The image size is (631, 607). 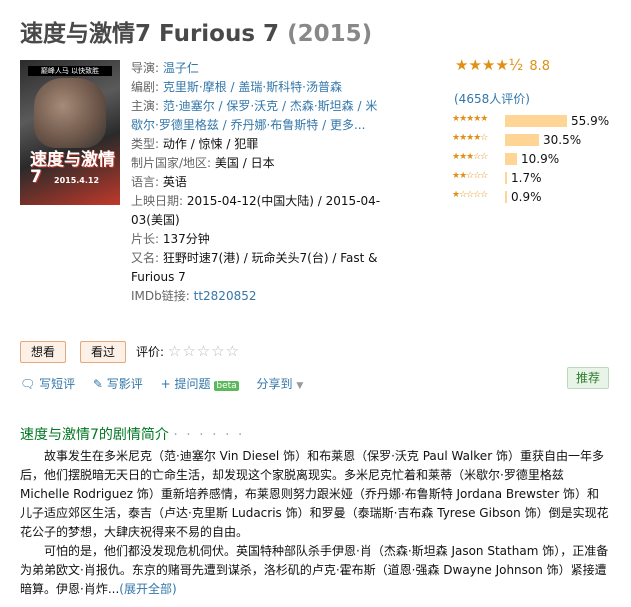 What do you see at coordinates (470, 176) in the screenshot?
I see `breakdown-stars-icon: ★★☆☆☆` at bounding box center [470, 176].